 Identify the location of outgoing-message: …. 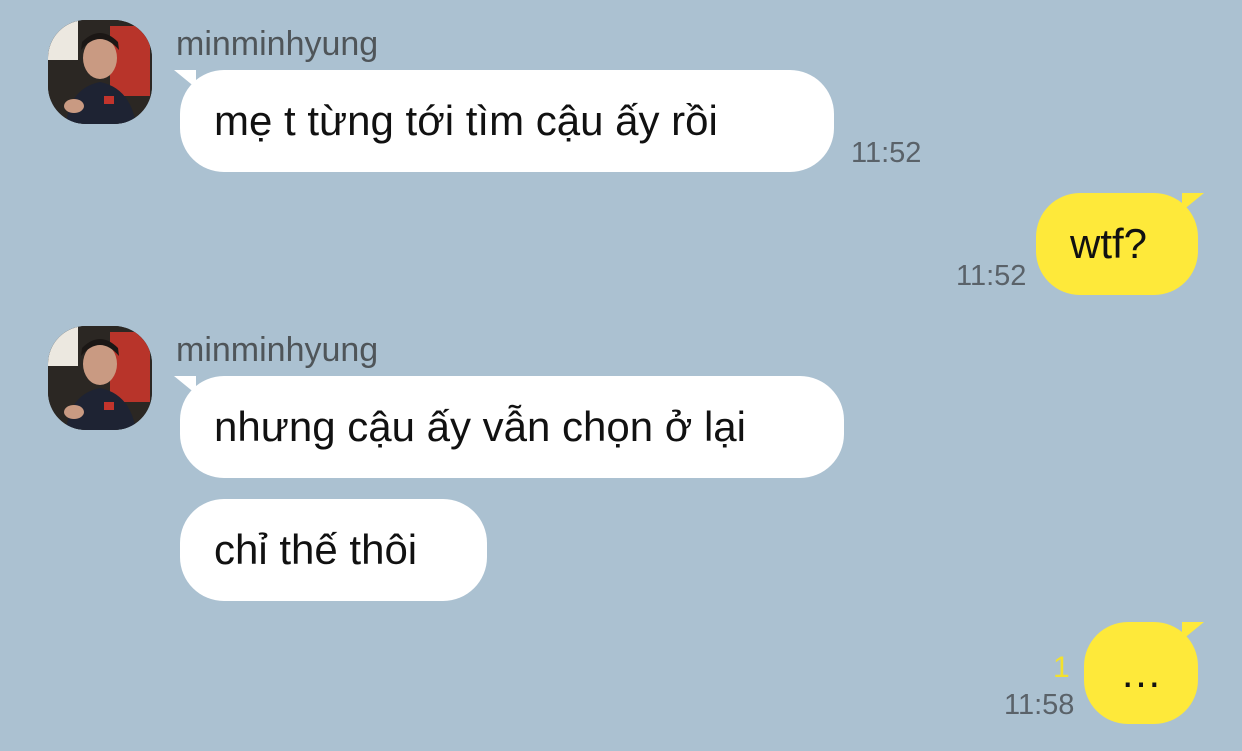
(1141, 673).